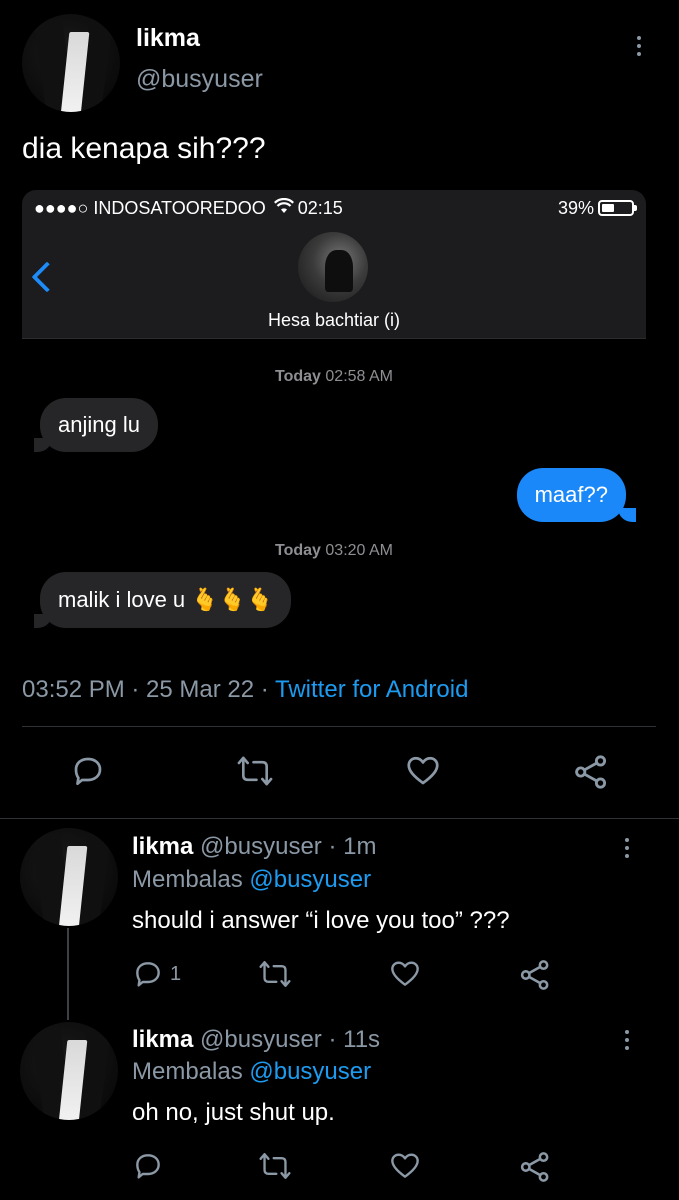 The width and height of the screenshot is (679, 1200). Describe the element at coordinates (334, 320) in the screenshot. I see `contact-name: Hesa bachtiar (i)` at that location.